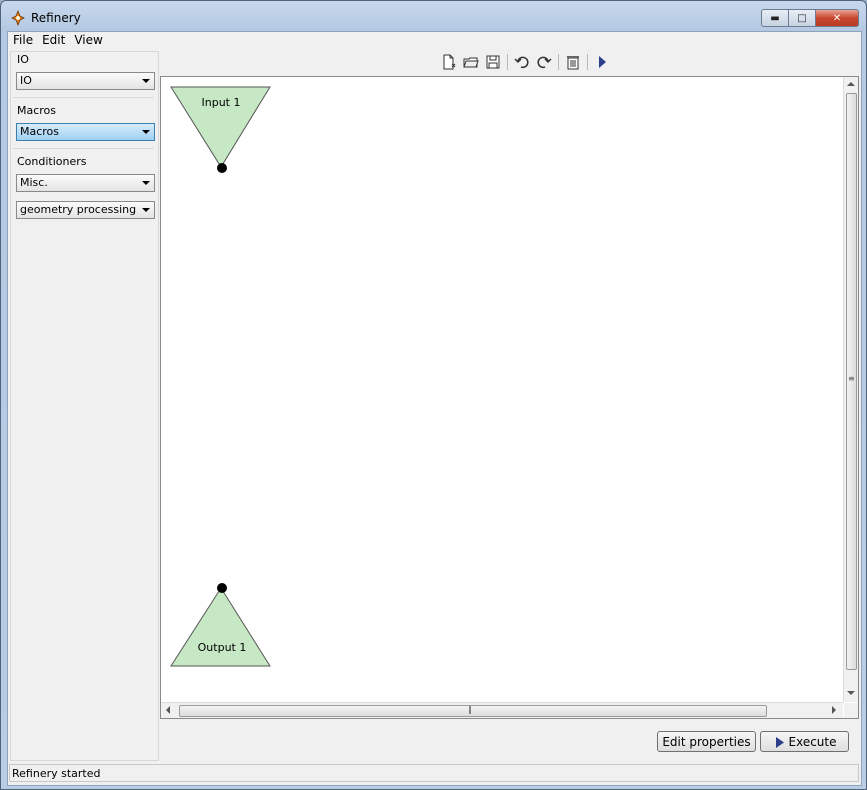  What do you see at coordinates (434, 40) in the screenshot?
I see `menu-bar: File Edit View` at bounding box center [434, 40].